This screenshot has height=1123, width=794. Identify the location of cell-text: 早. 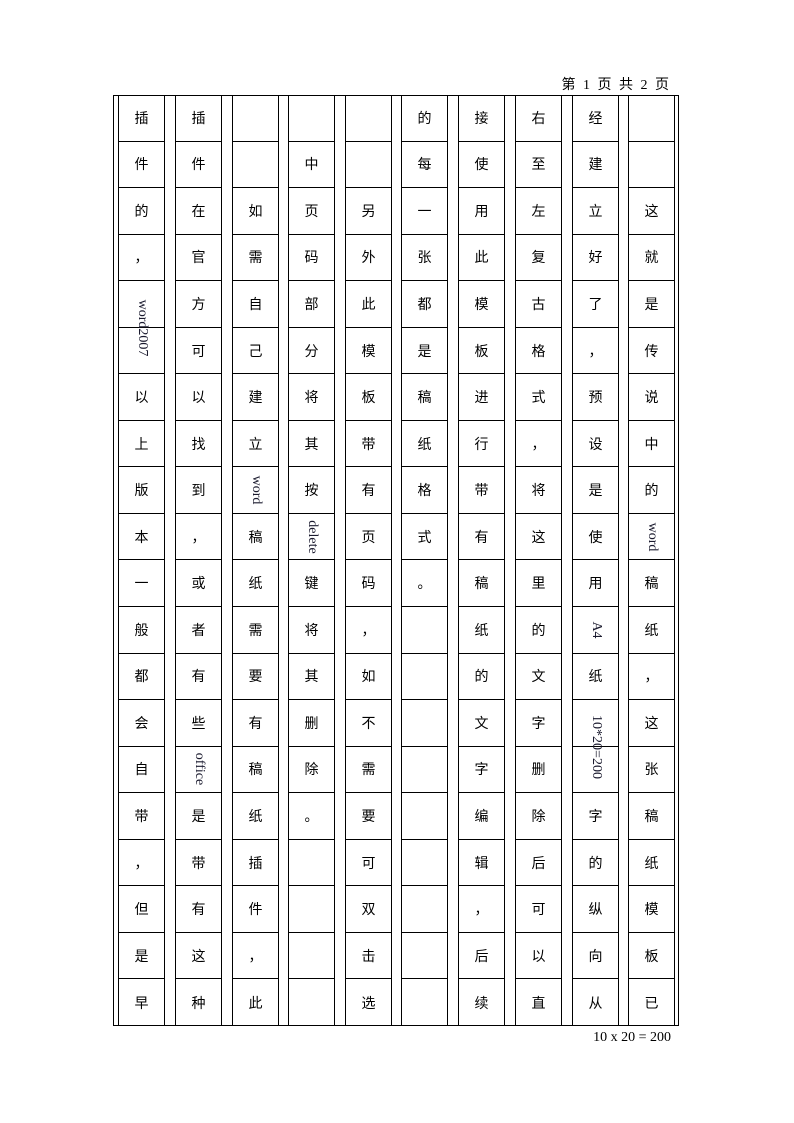
(141, 1003).